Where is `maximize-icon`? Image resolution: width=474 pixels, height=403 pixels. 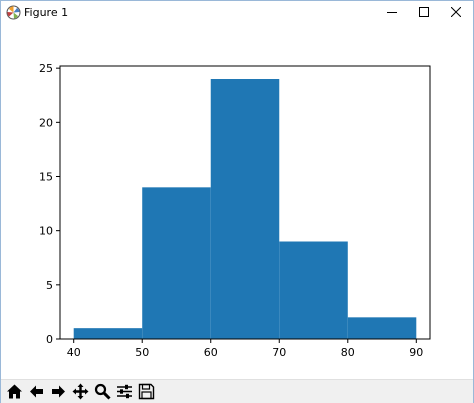 maximize-icon is located at coordinates (424, 12).